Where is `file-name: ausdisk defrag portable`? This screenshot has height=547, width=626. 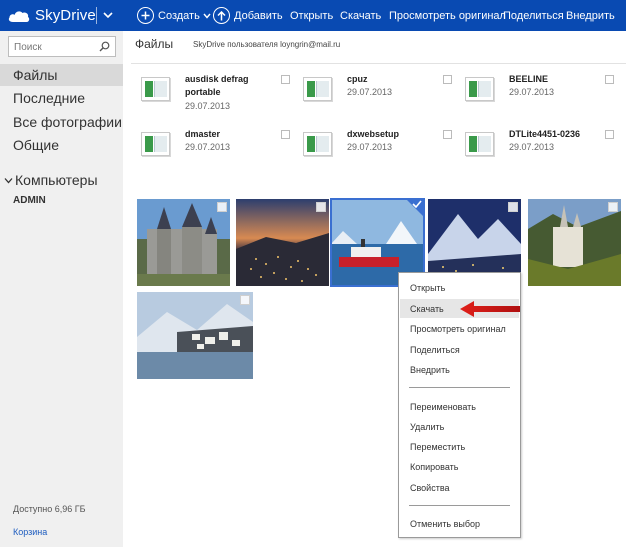
file-name: ausdisk defrag portable is located at coordinates (217, 85).